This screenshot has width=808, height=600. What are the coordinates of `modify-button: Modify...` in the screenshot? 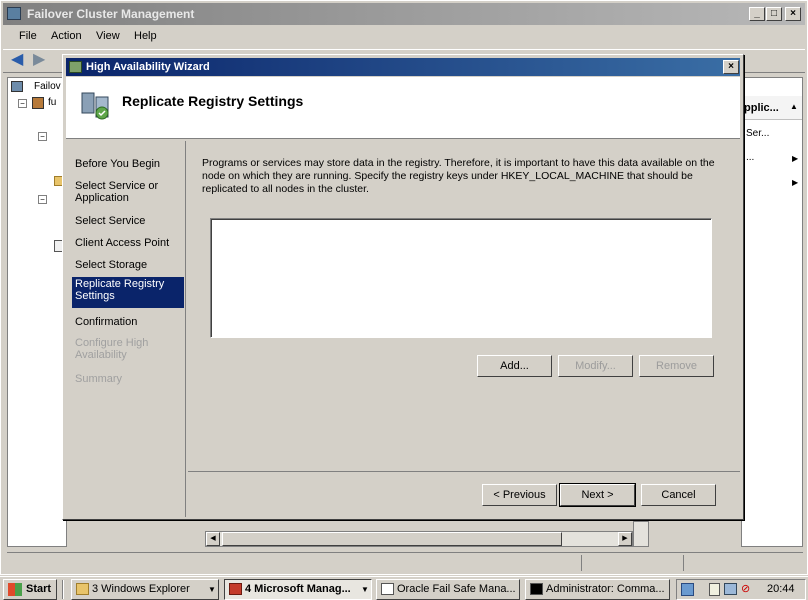 It's located at (595, 366).